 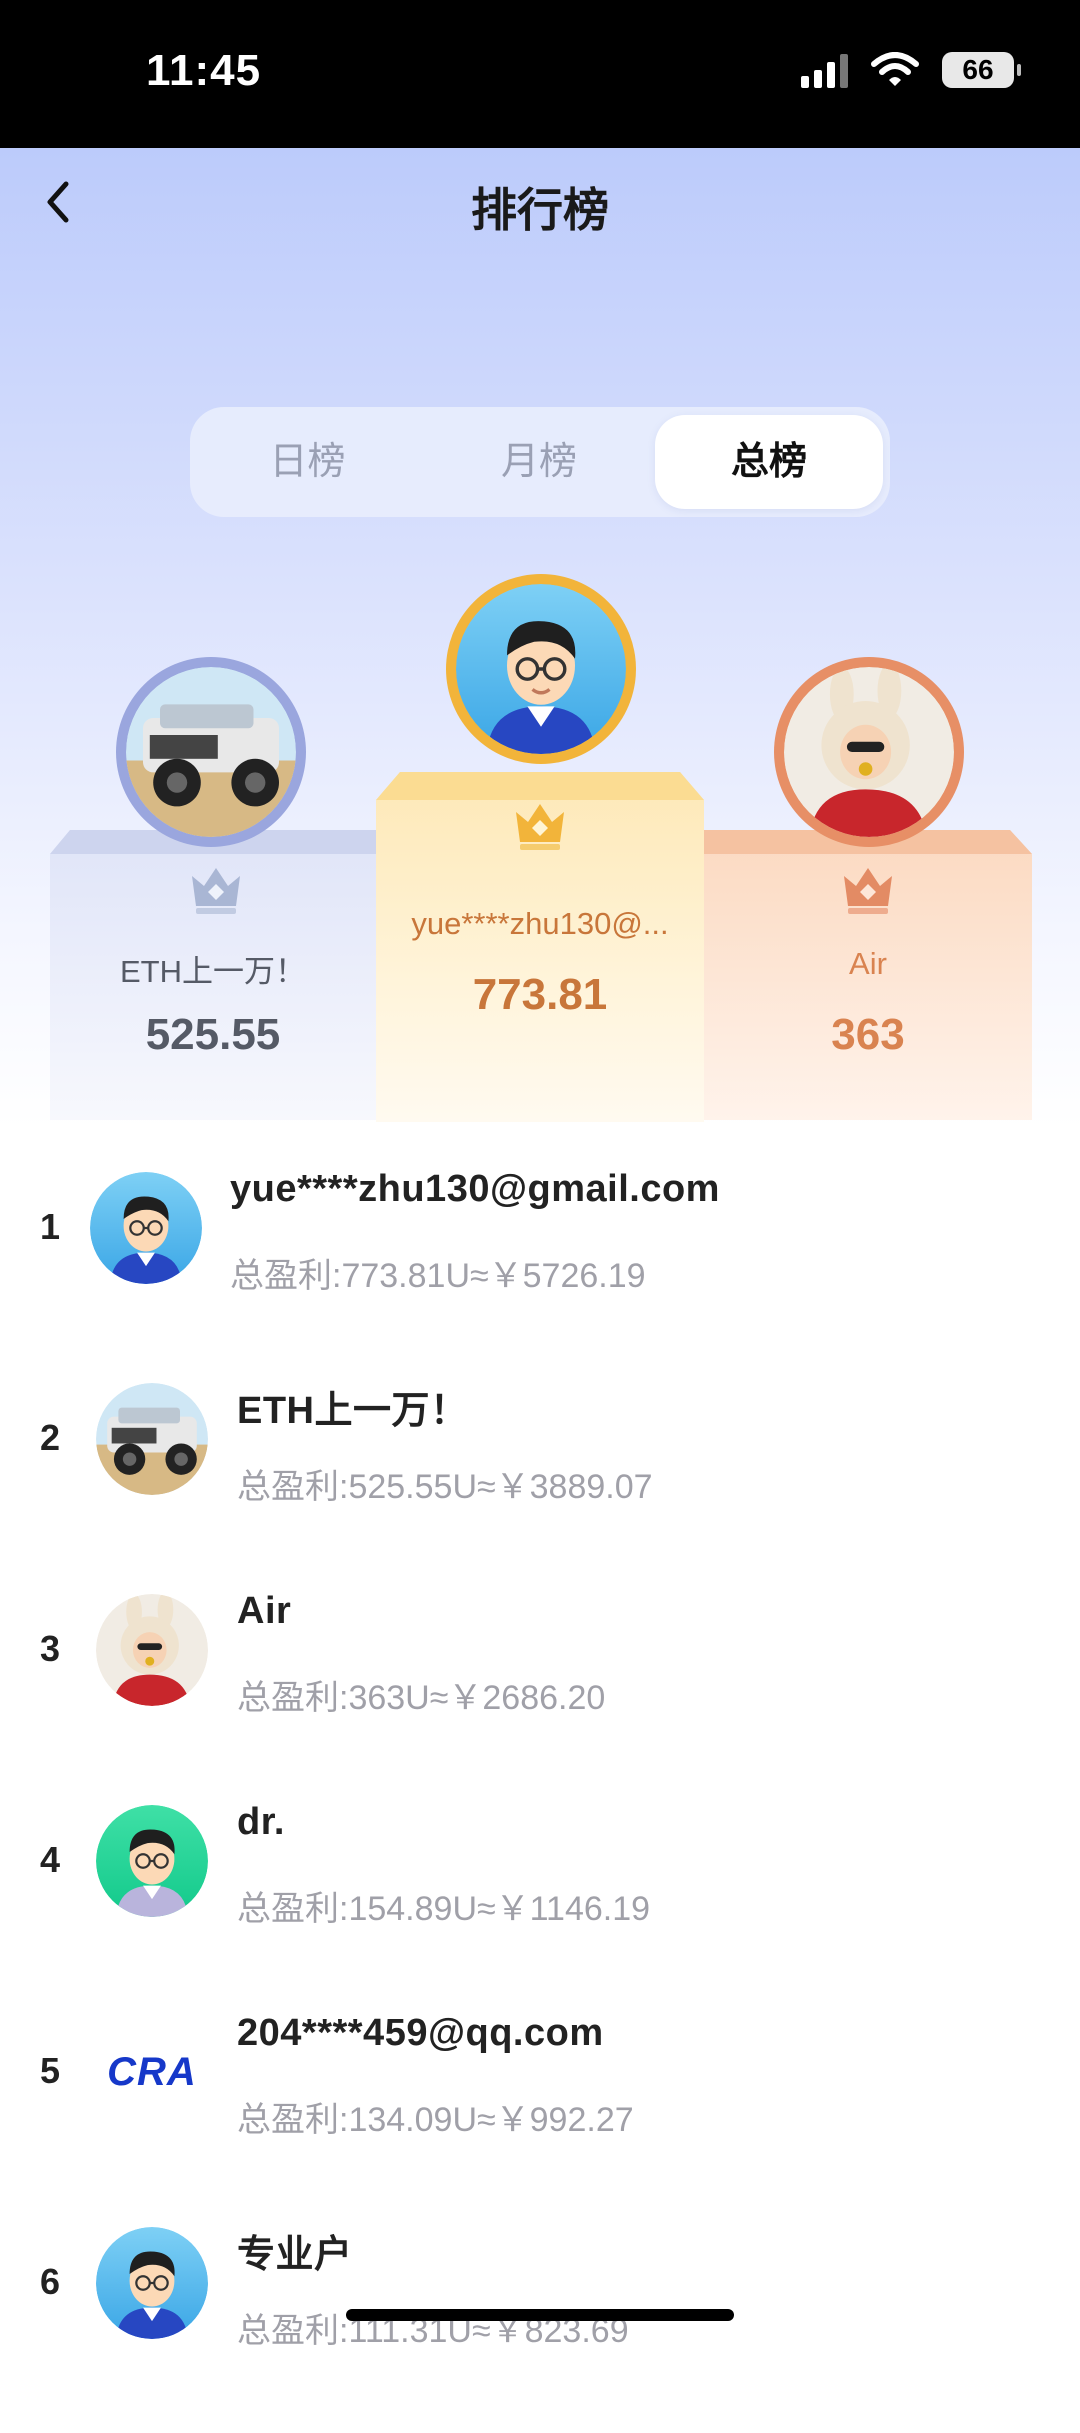 What do you see at coordinates (824, 70) in the screenshot?
I see `signal-icon` at bounding box center [824, 70].